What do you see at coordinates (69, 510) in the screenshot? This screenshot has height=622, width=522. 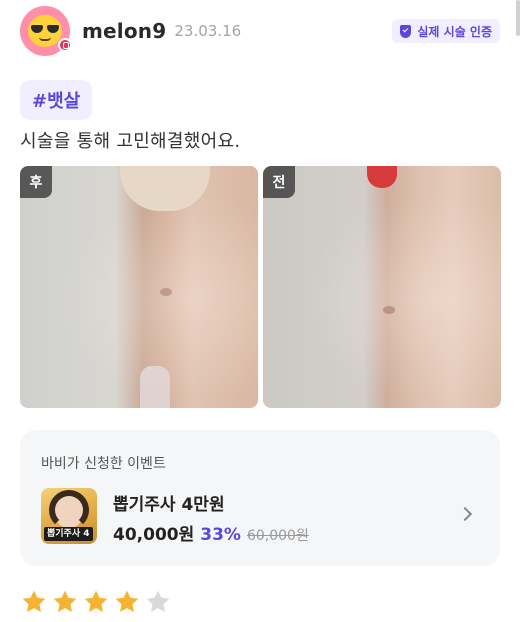 I see `thumbnail-hair` at bounding box center [69, 510].